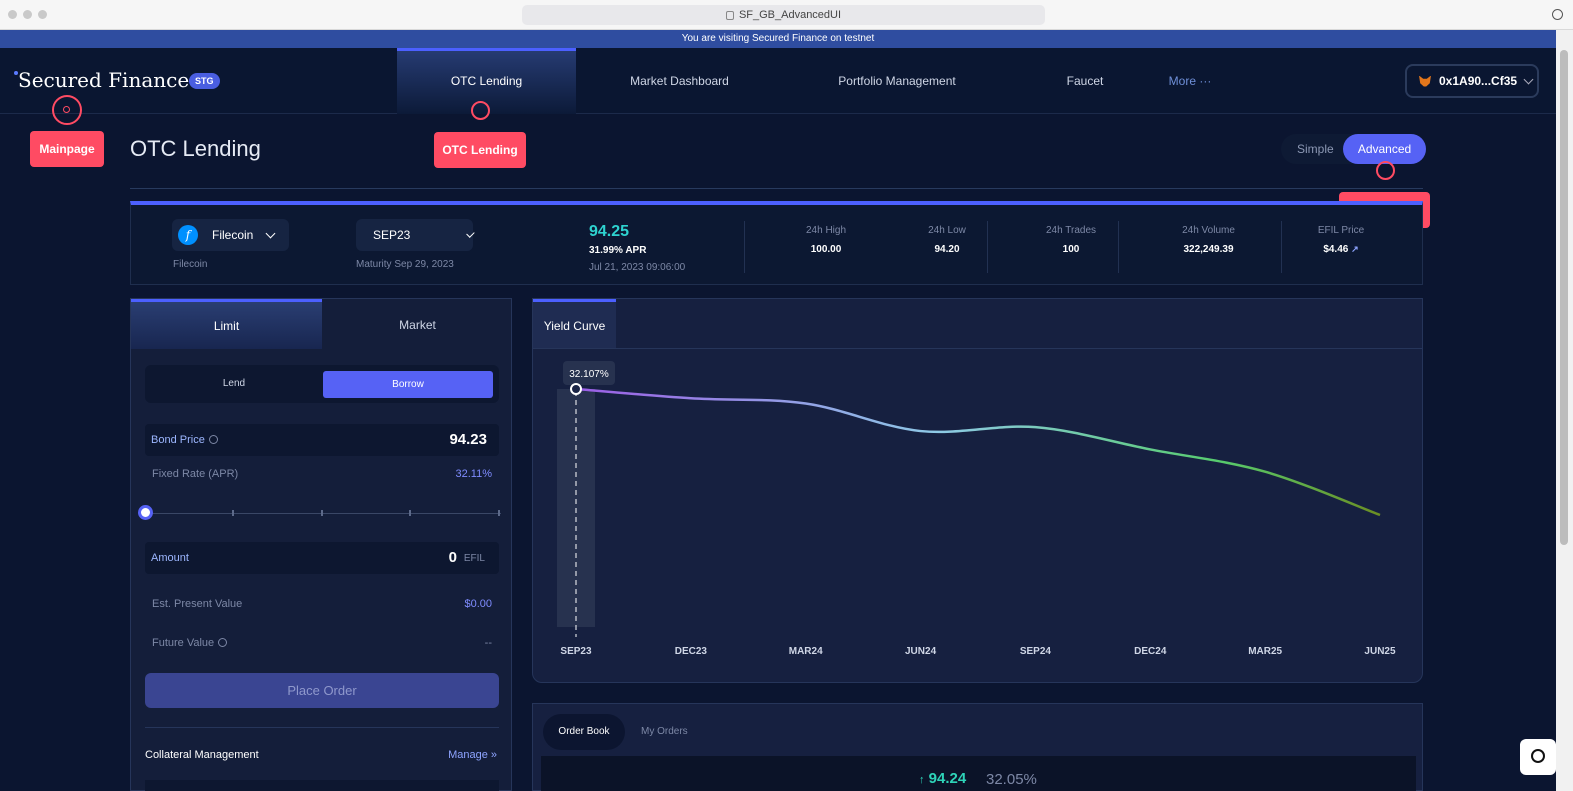  What do you see at coordinates (1208, 249) in the screenshot?
I see `stat-value: 322,249.39` at bounding box center [1208, 249].